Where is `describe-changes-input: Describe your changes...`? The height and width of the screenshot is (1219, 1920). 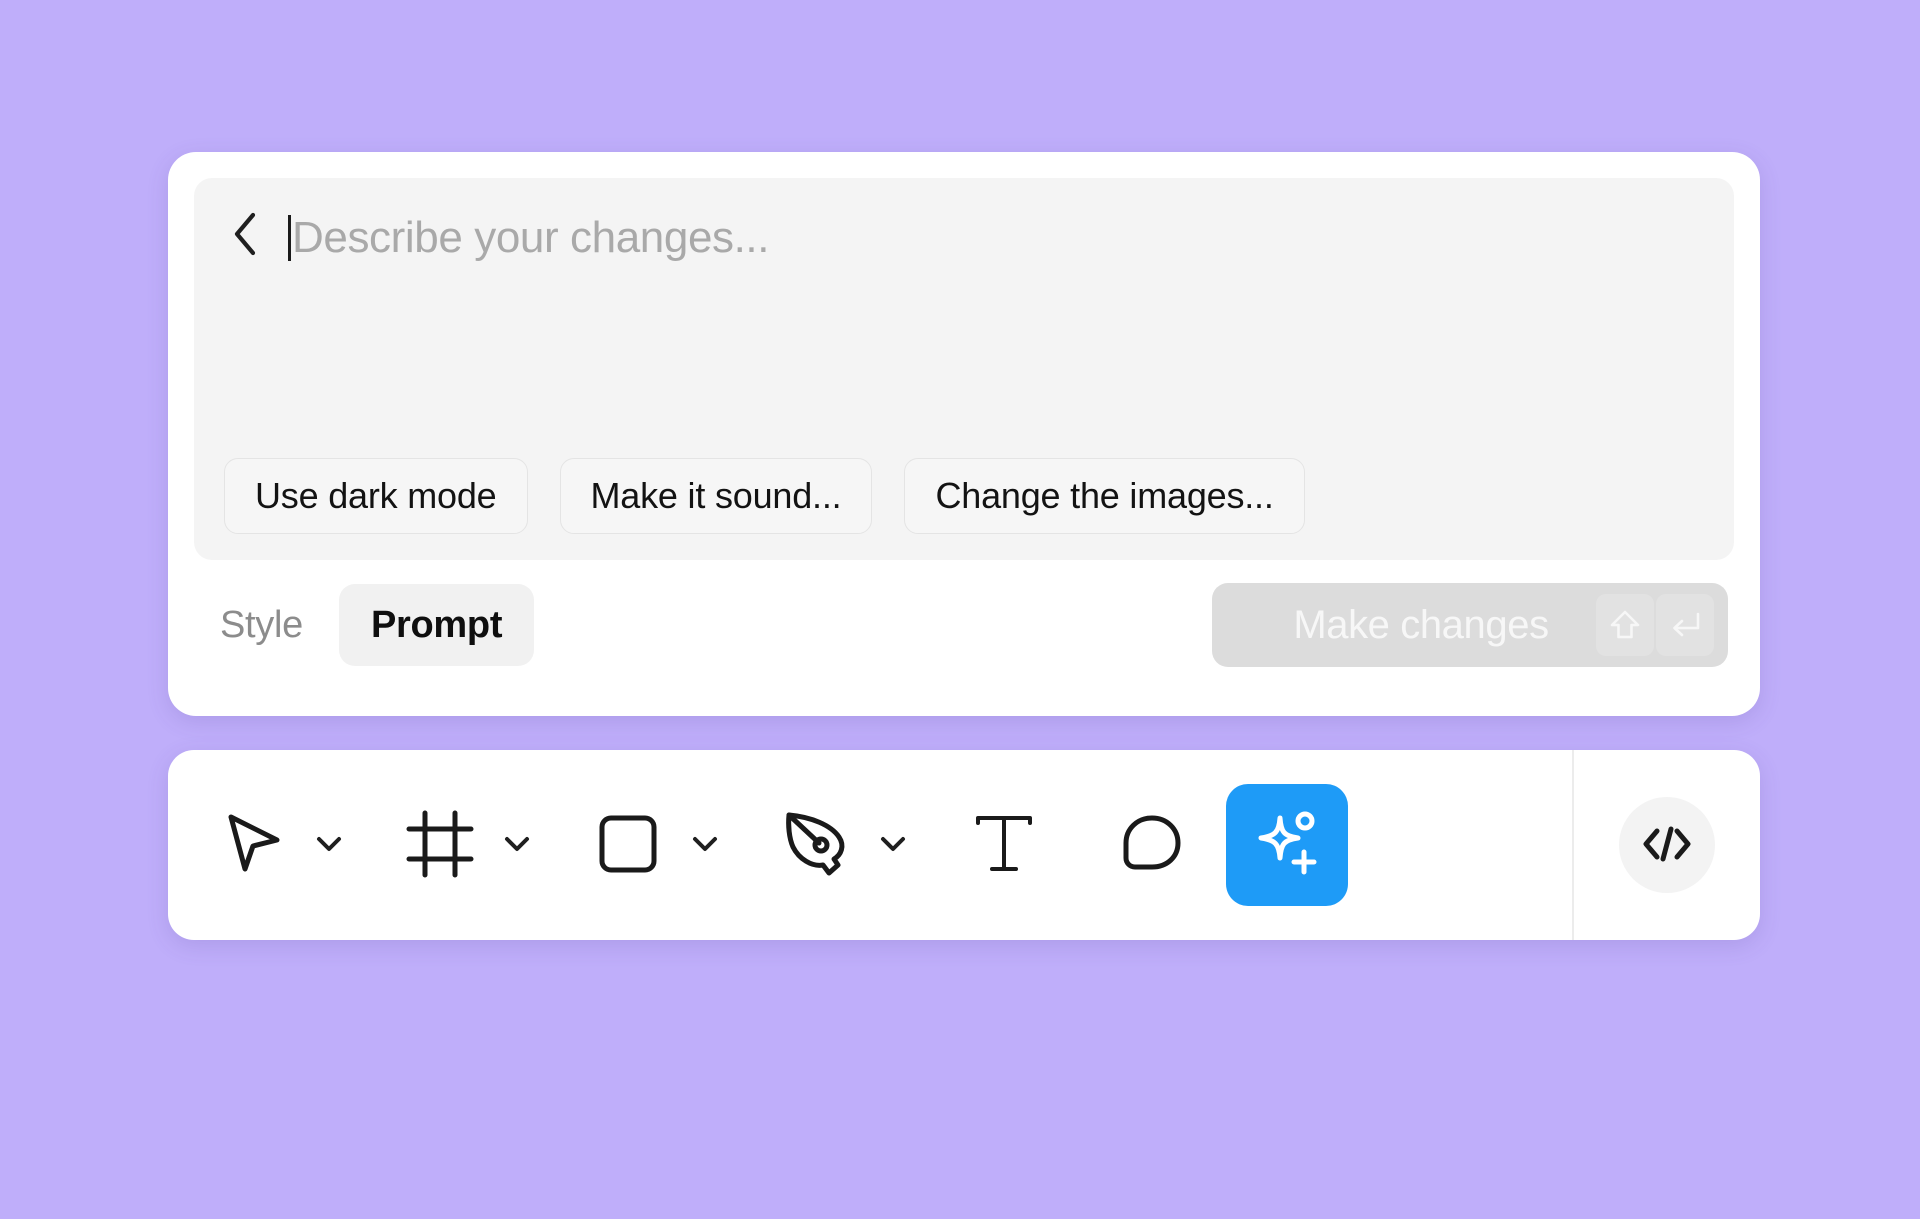
describe-changes-input: Describe your changes... is located at coordinates (996, 238).